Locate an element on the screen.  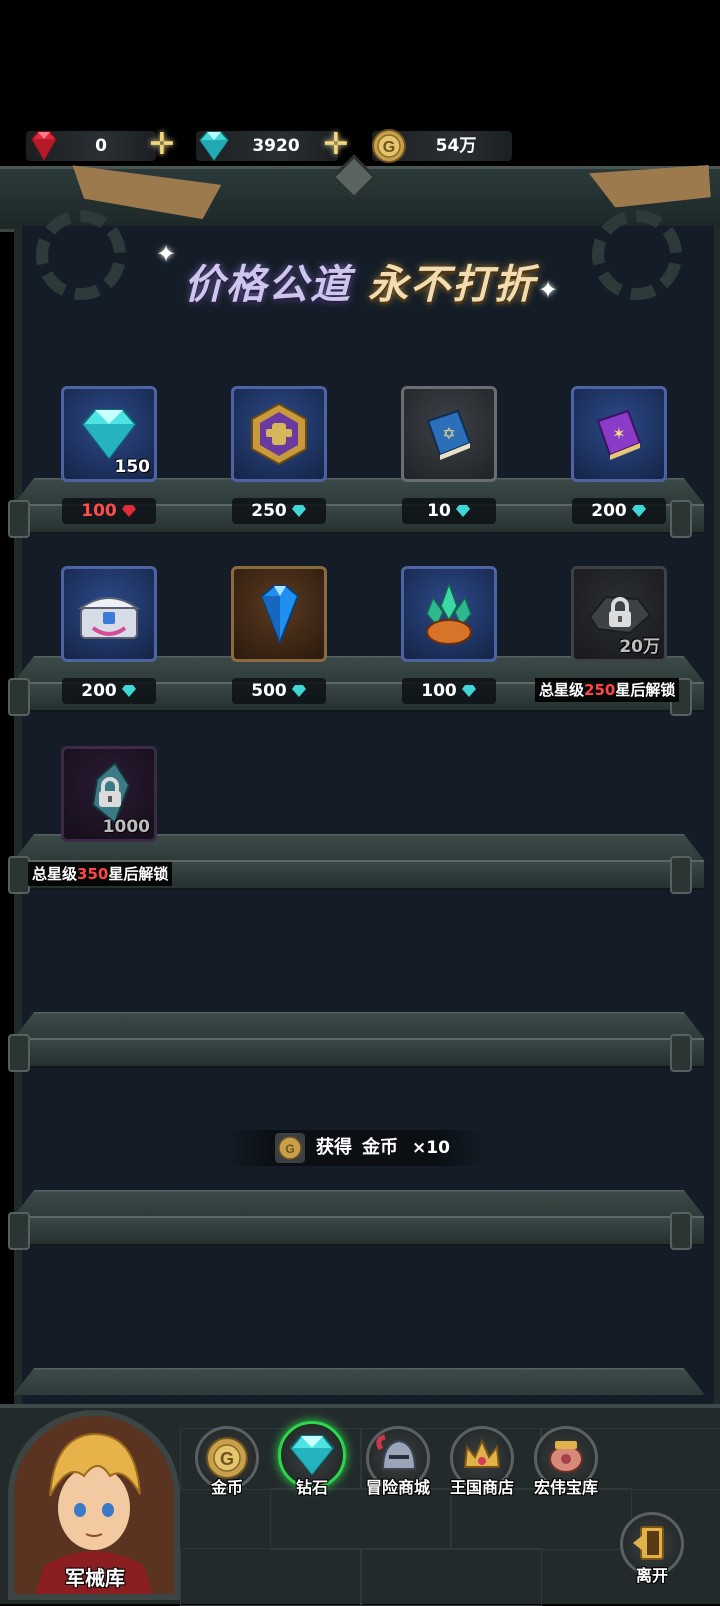
ruby-amount: 0 is located at coordinates (101, 146).